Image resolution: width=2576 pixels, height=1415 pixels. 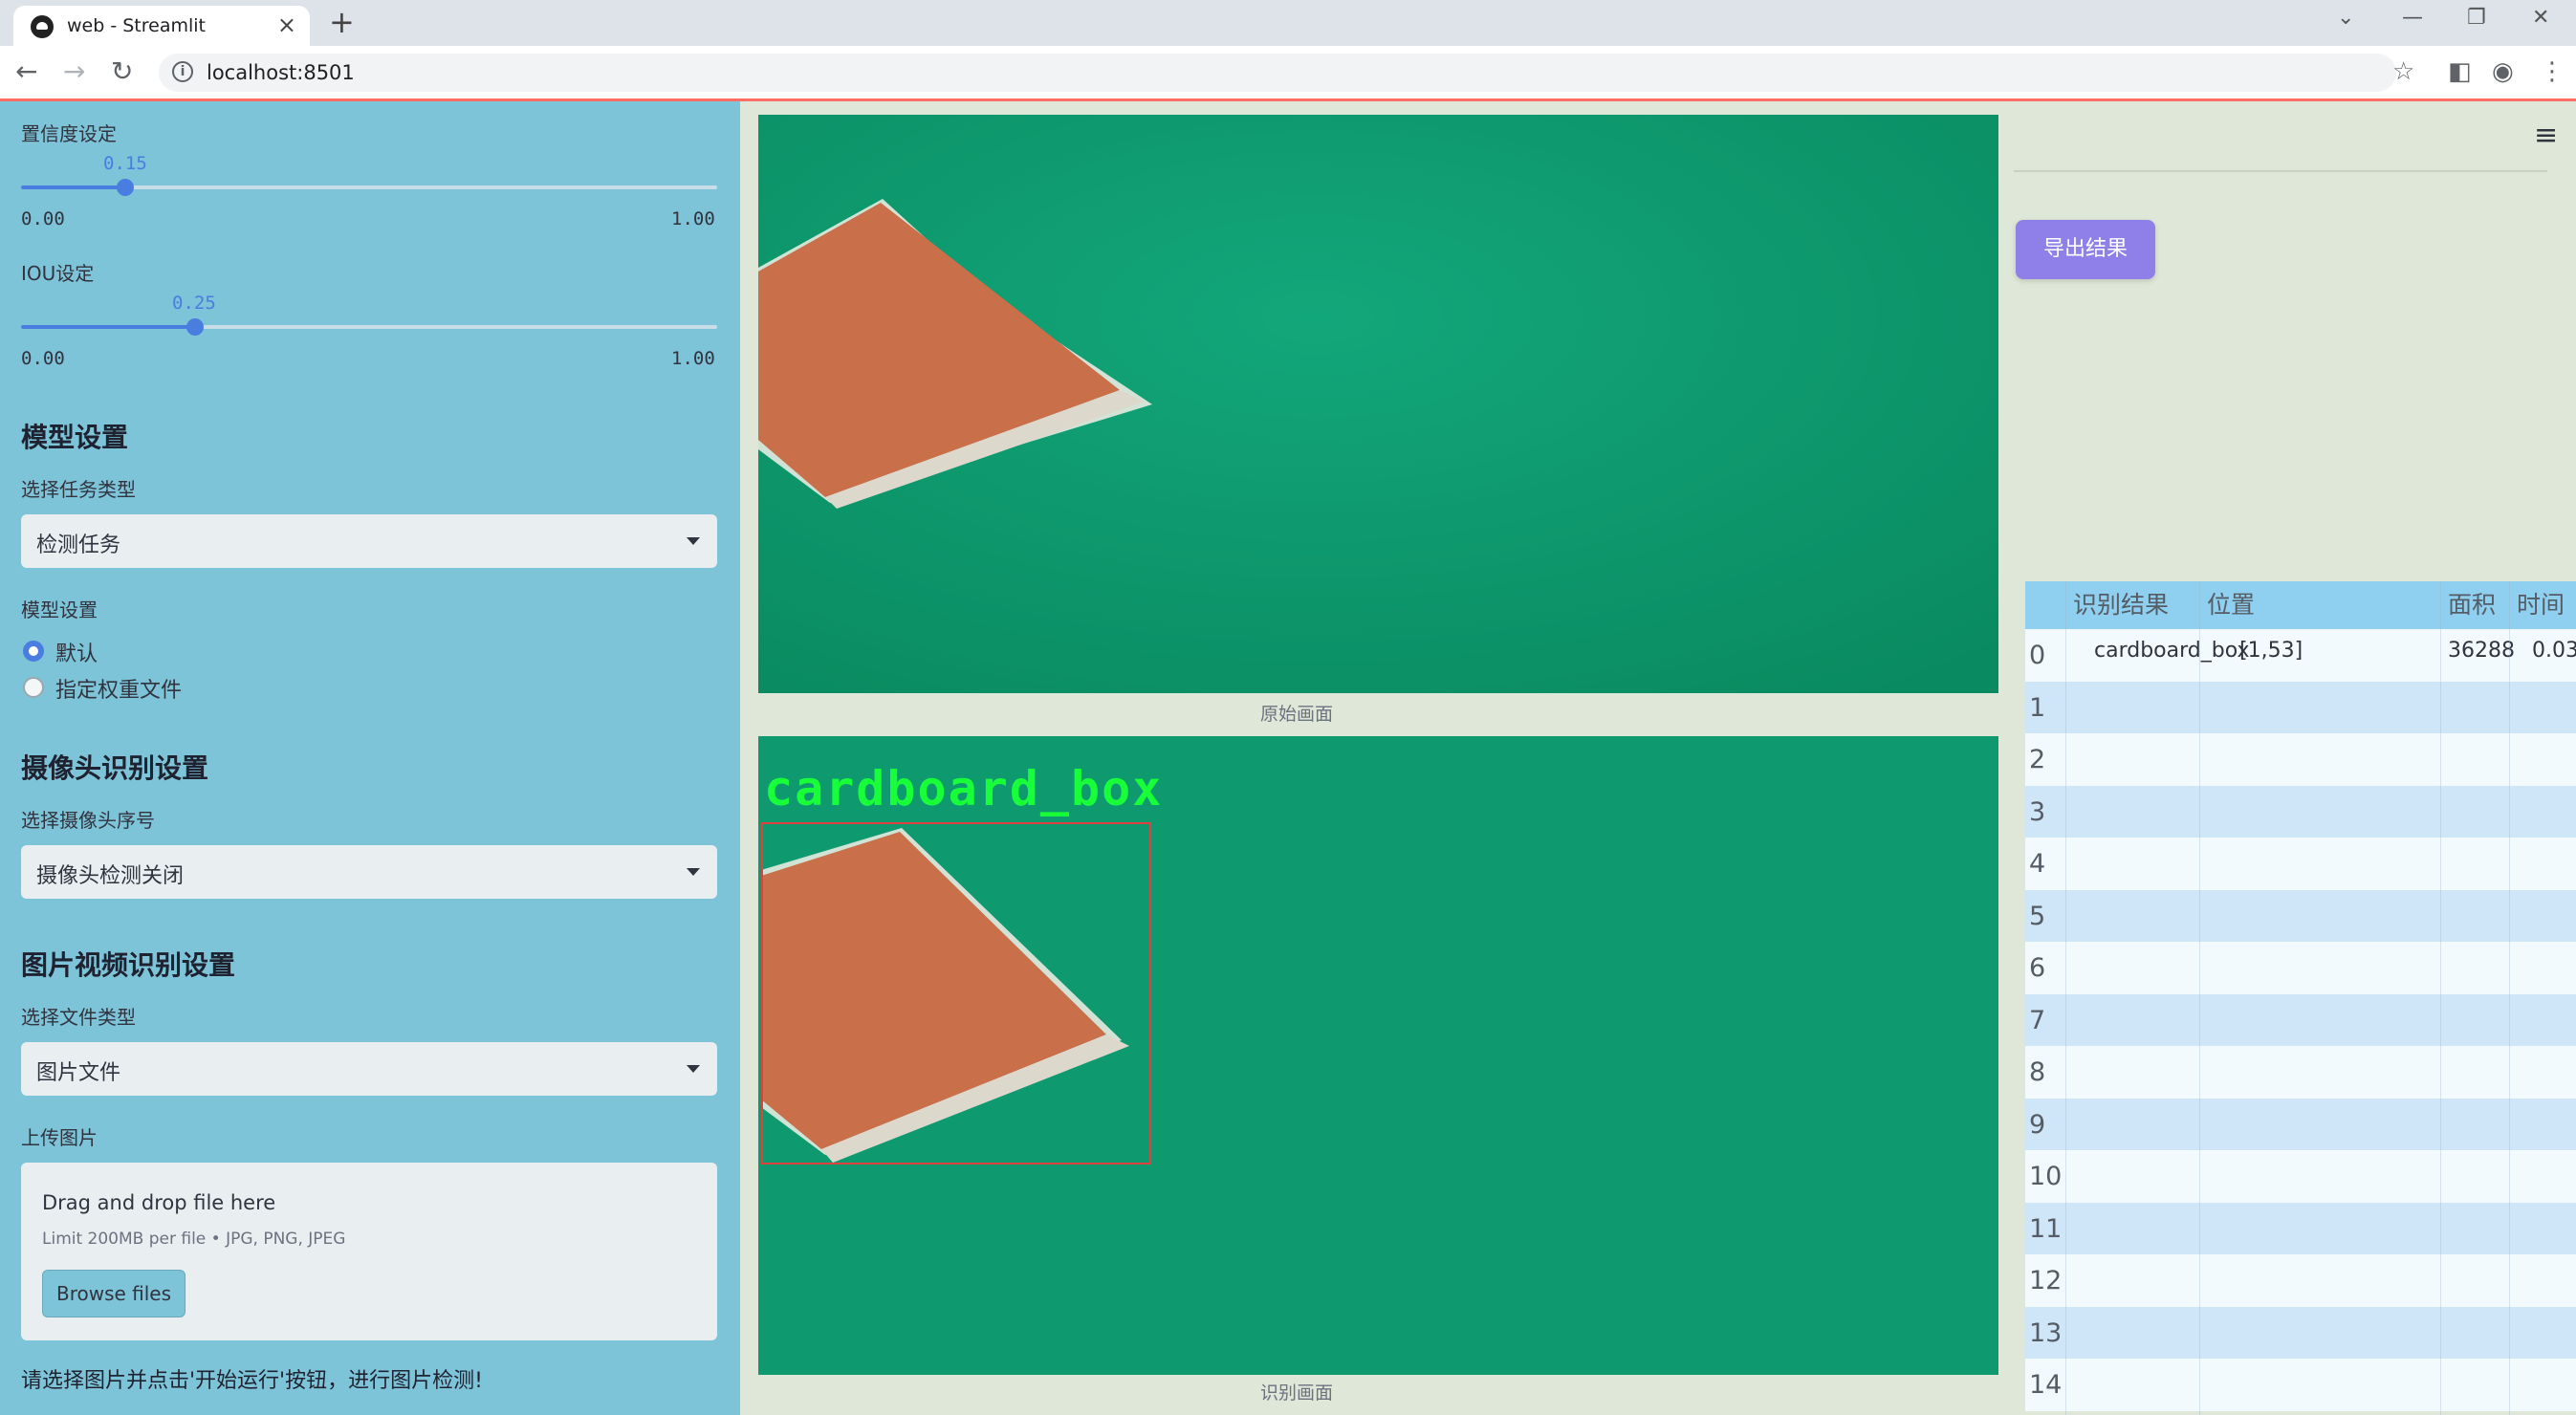 What do you see at coordinates (136, 25) in the screenshot?
I see `tab-title: web - Streamlit` at bounding box center [136, 25].